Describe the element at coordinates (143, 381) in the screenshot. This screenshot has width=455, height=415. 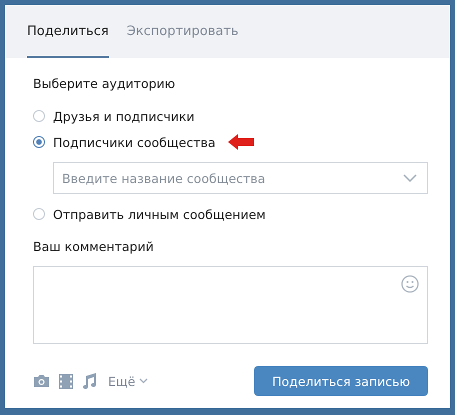
I see `caret-icon` at that location.